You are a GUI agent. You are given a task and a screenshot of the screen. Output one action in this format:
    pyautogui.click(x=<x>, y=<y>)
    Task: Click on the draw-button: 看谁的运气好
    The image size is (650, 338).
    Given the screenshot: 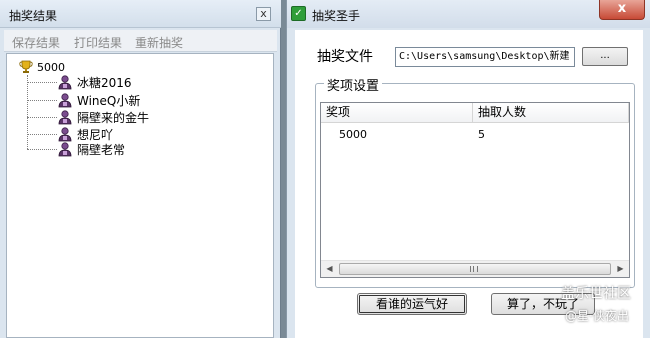 What is the action you would take?
    pyautogui.click(x=412, y=304)
    